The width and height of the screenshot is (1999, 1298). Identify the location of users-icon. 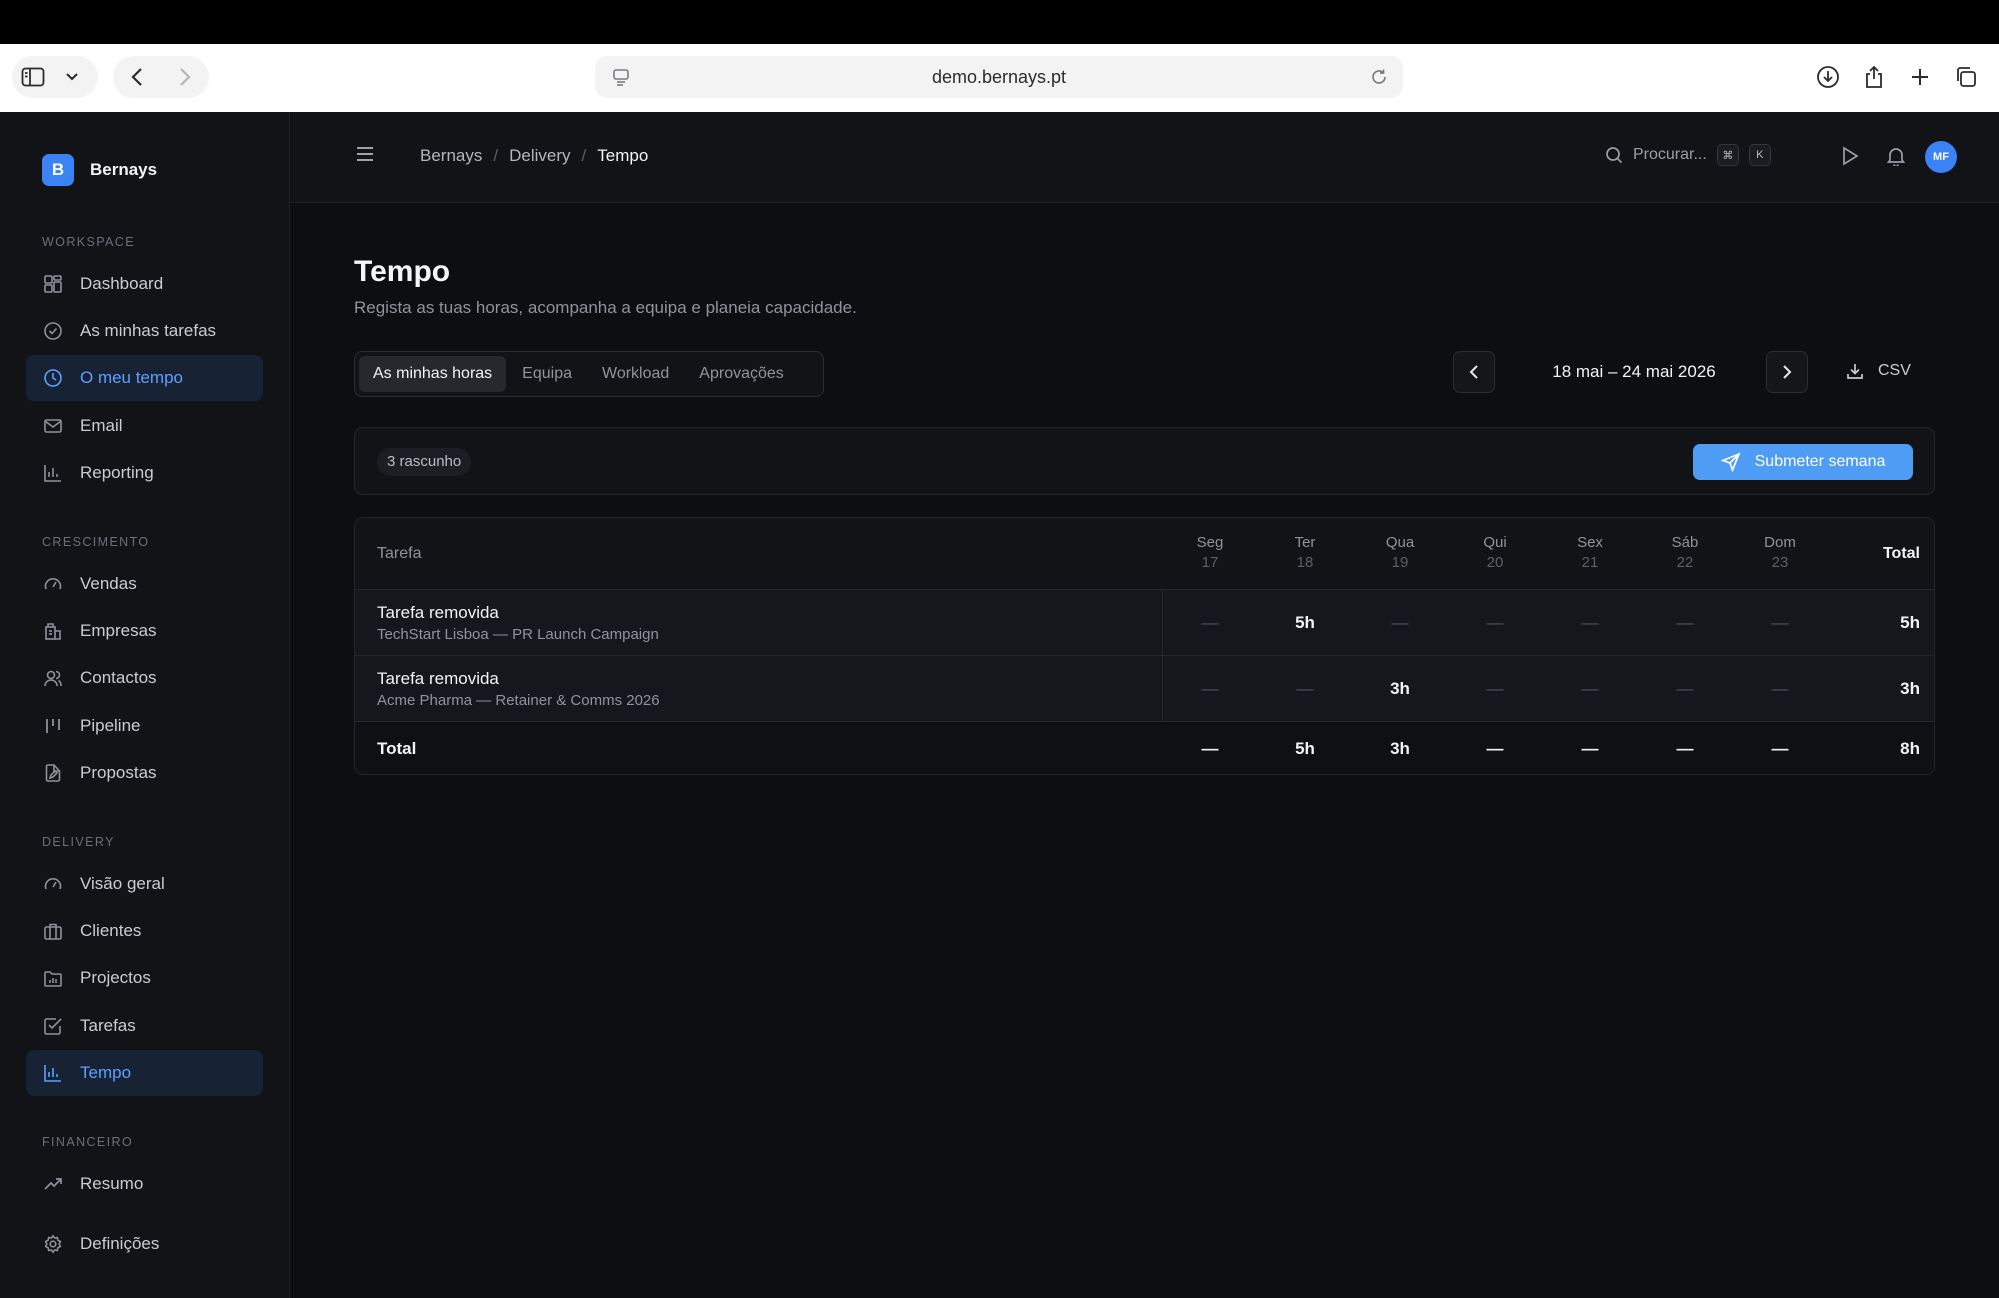
(53, 678).